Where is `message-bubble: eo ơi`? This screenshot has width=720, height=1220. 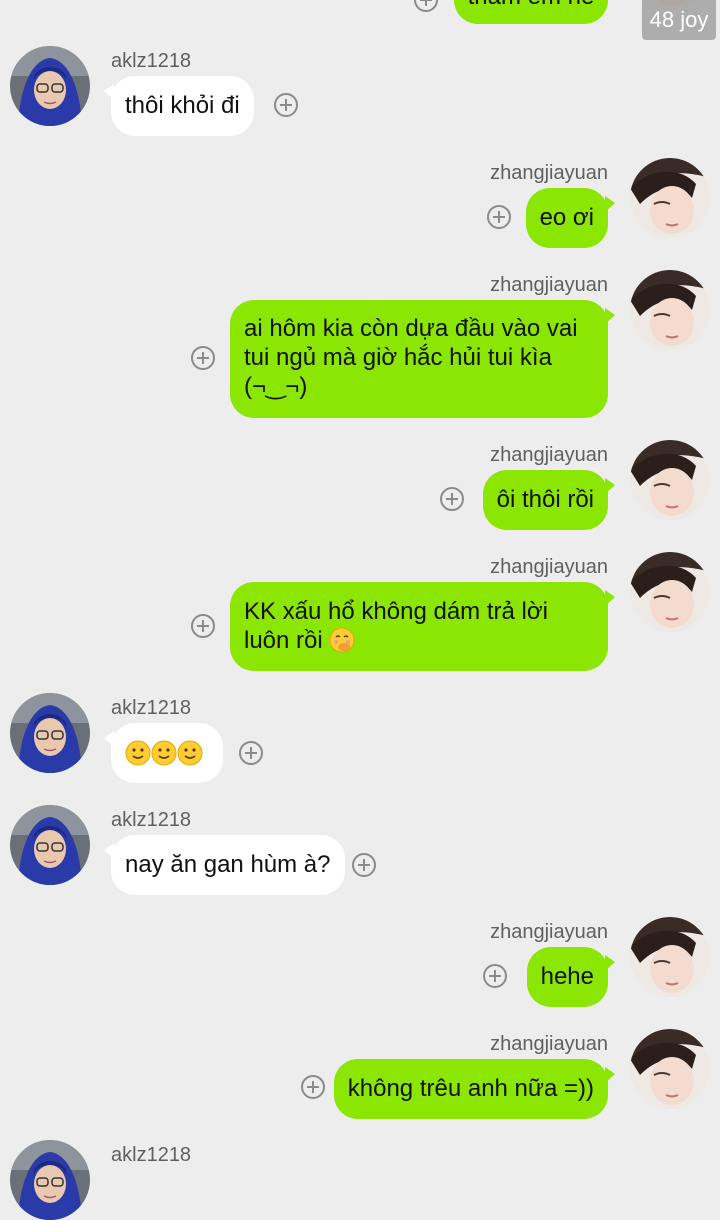
message-bubble: eo ơi is located at coordinates (570, 218).